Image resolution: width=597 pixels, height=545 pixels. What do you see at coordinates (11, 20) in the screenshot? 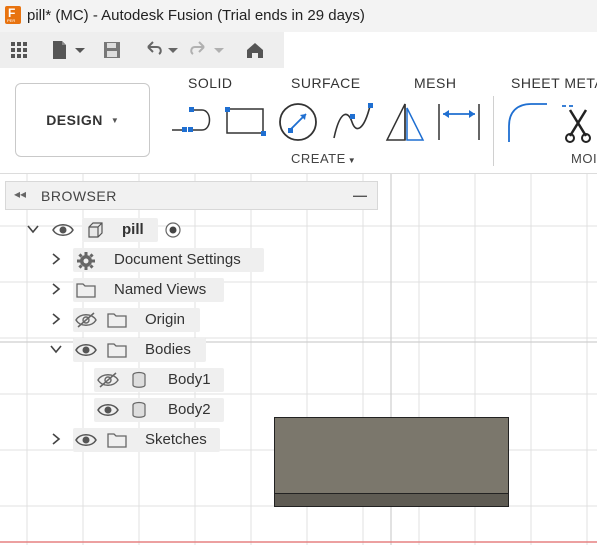
I see `app-icon-sub: PER` at bounding box center [11, 20].